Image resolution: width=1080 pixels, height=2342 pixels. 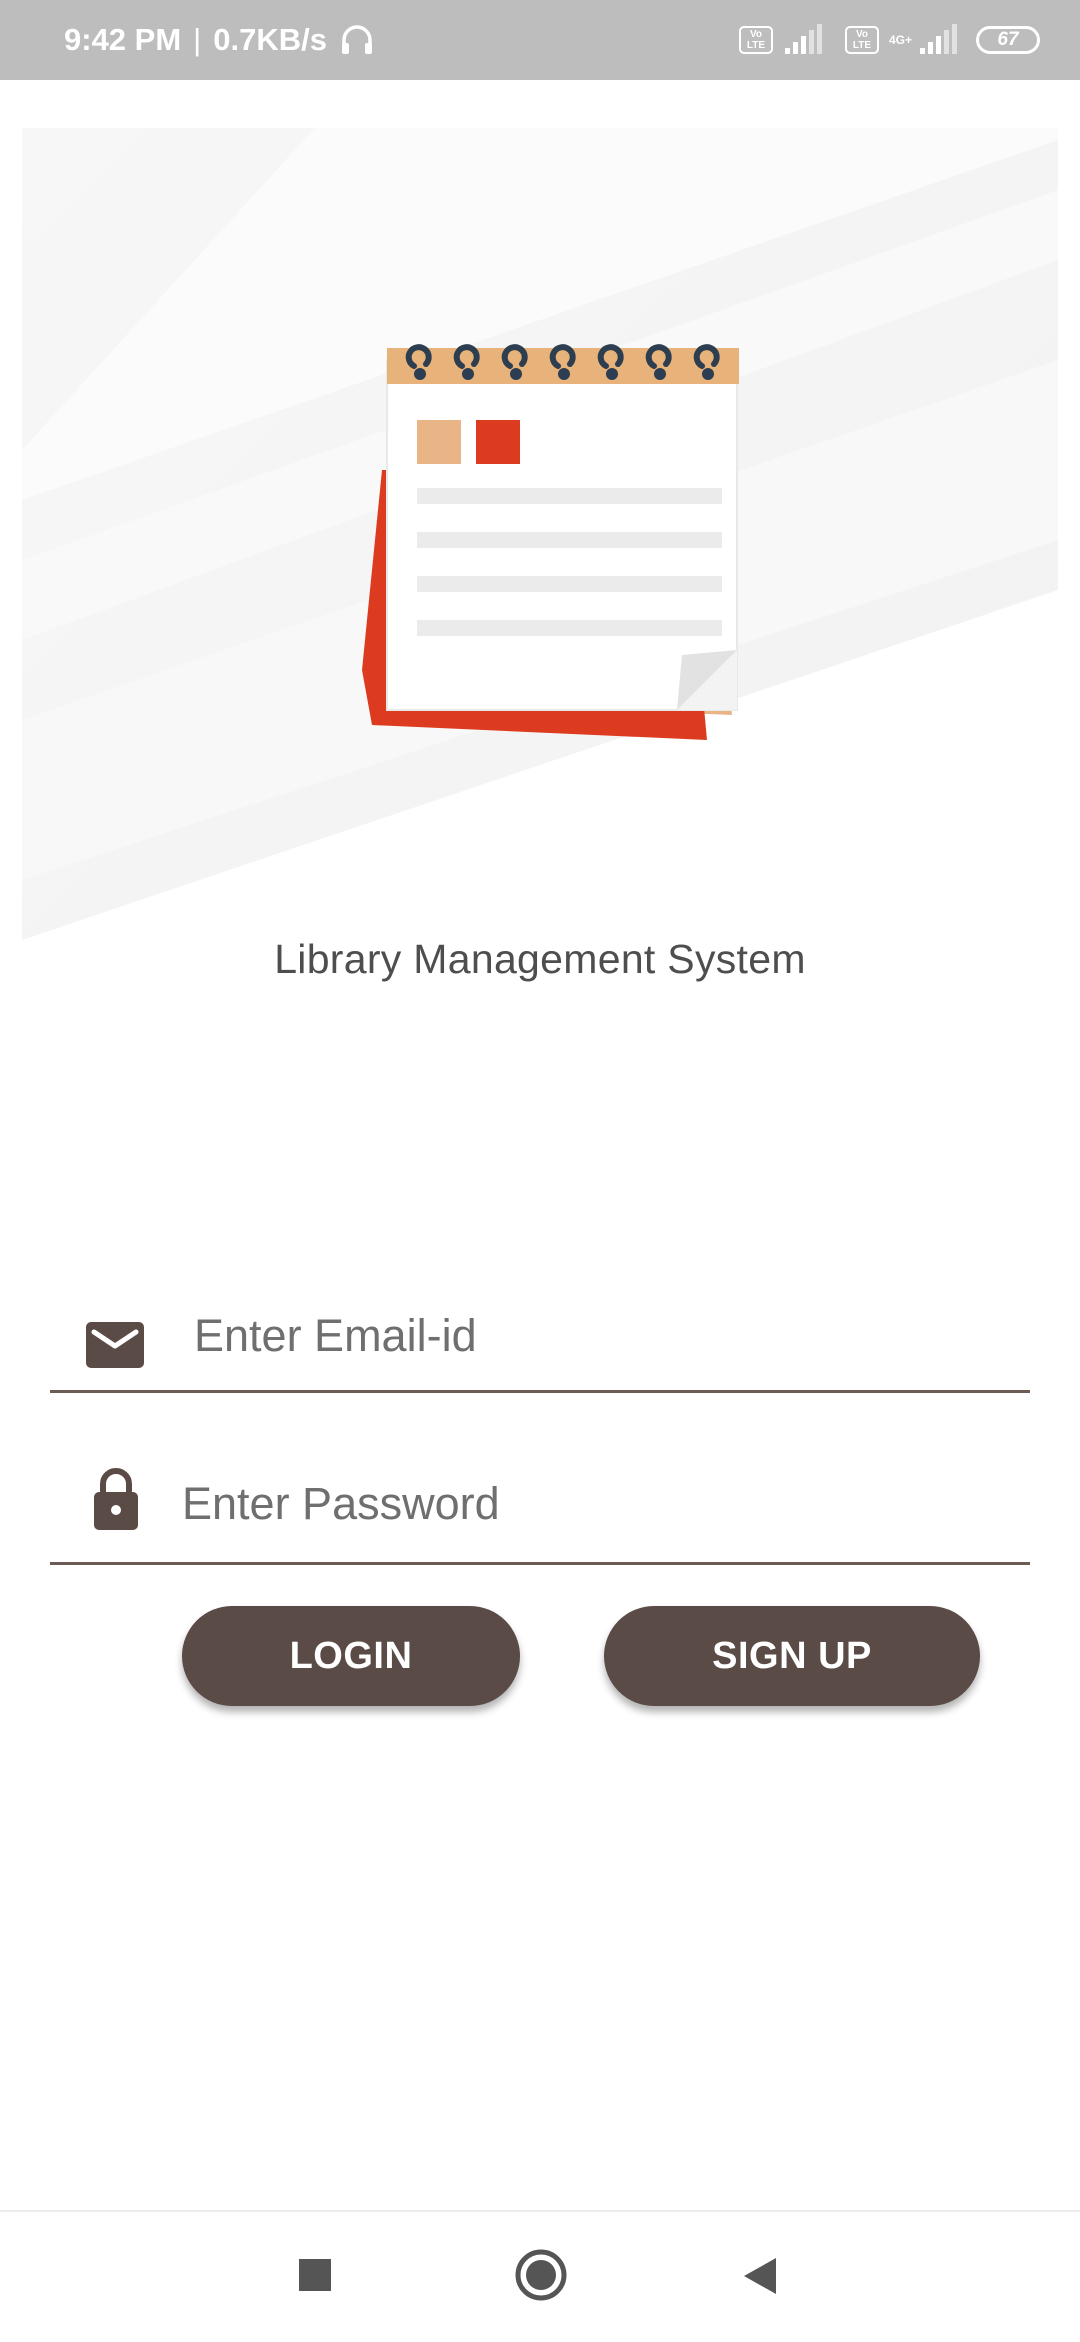 I want to click on mail-icon, so click(x=115, y=1347).